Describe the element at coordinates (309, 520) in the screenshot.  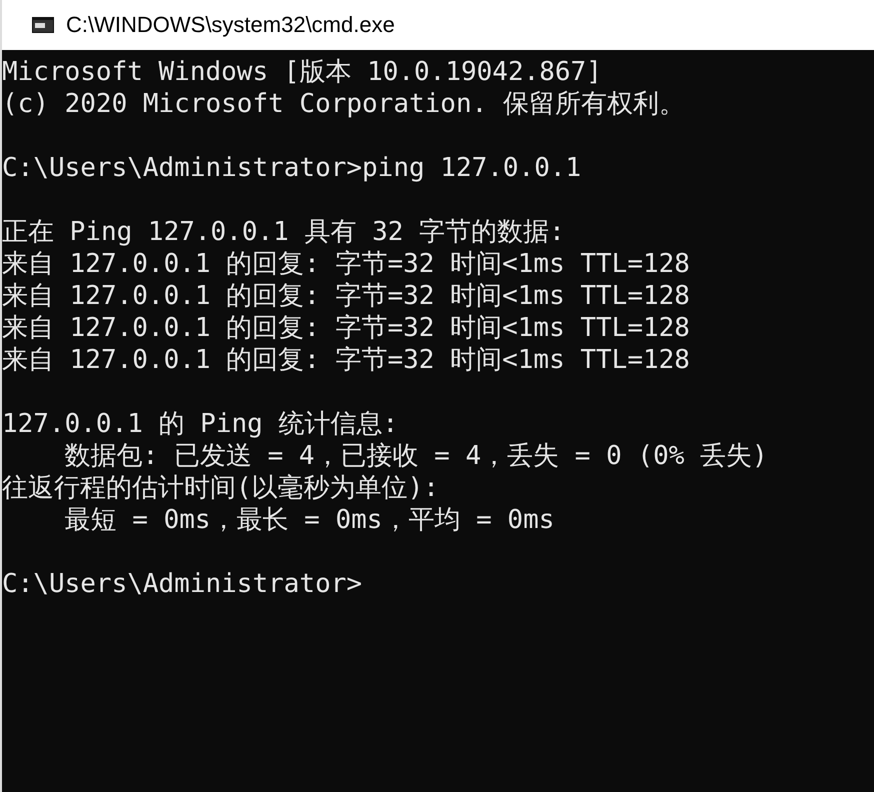
I see `console-line: 最短 = 0ms，最长 = 0ms，平均 = 0ms` at that location.